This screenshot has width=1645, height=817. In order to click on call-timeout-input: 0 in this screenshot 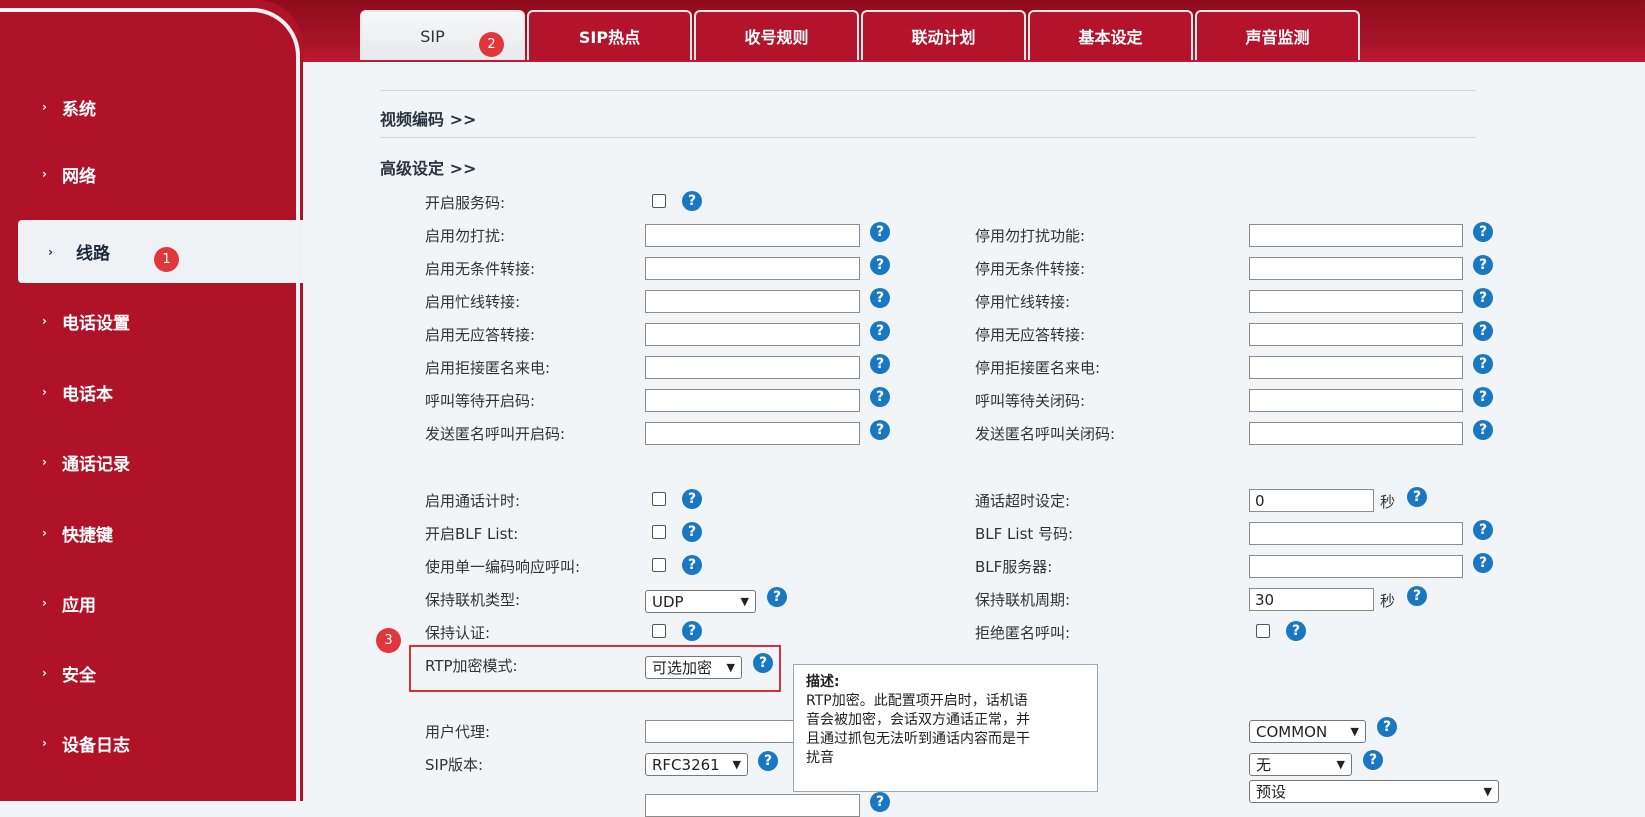, I will do `click(1311, 500)`.